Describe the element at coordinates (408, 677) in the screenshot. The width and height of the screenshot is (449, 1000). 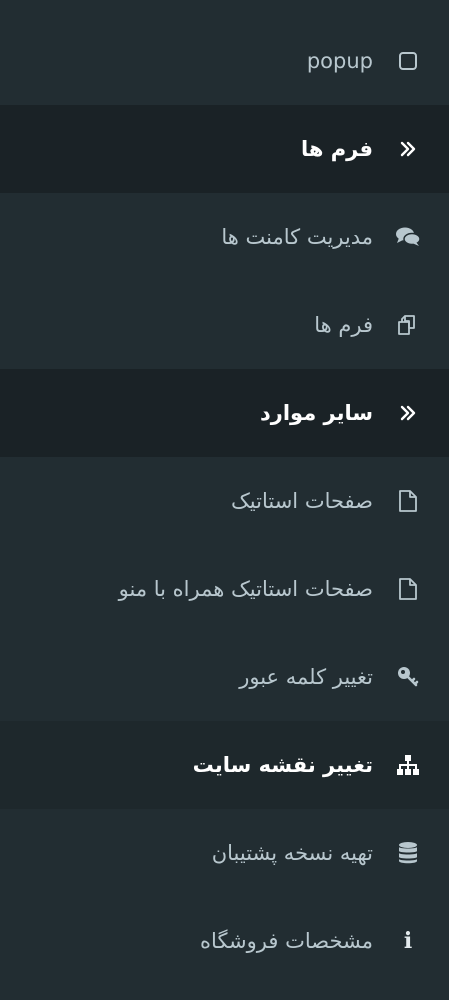
I see `key-icon` at that location.